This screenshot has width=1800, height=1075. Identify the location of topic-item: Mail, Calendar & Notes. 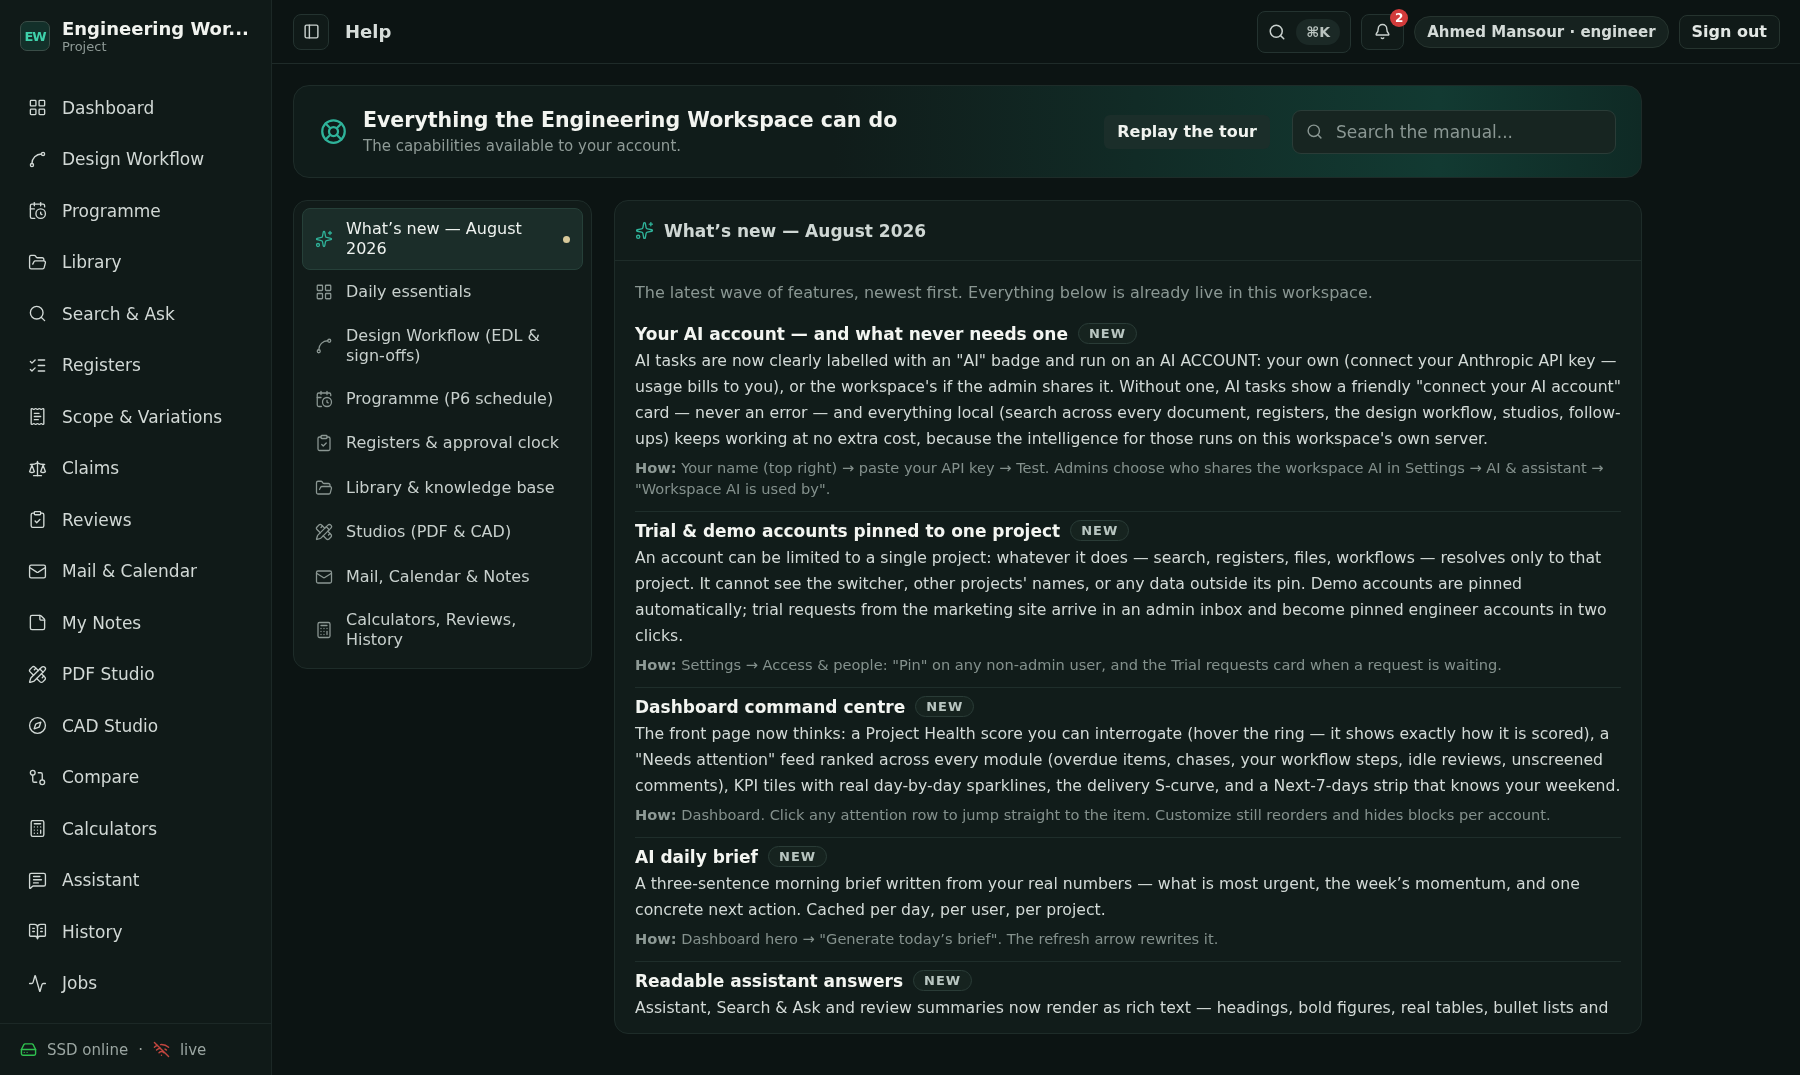
(442, 576).